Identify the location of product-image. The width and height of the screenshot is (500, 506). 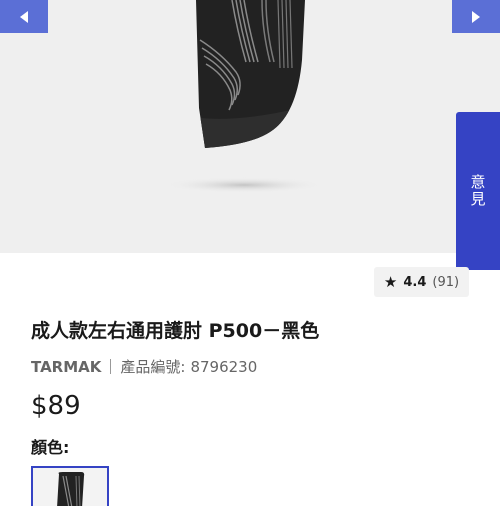
(244, 96).